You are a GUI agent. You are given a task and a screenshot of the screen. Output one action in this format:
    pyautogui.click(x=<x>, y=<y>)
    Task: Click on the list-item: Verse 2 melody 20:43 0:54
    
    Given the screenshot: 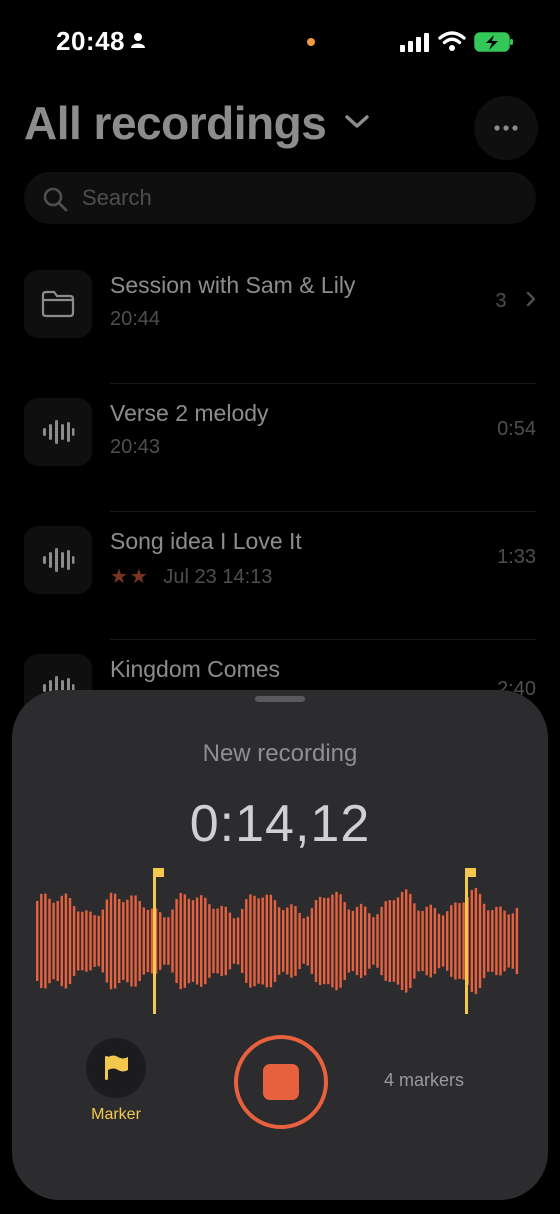 What is the action you would take?
    pyautogui.click(x=280, y=448)
    